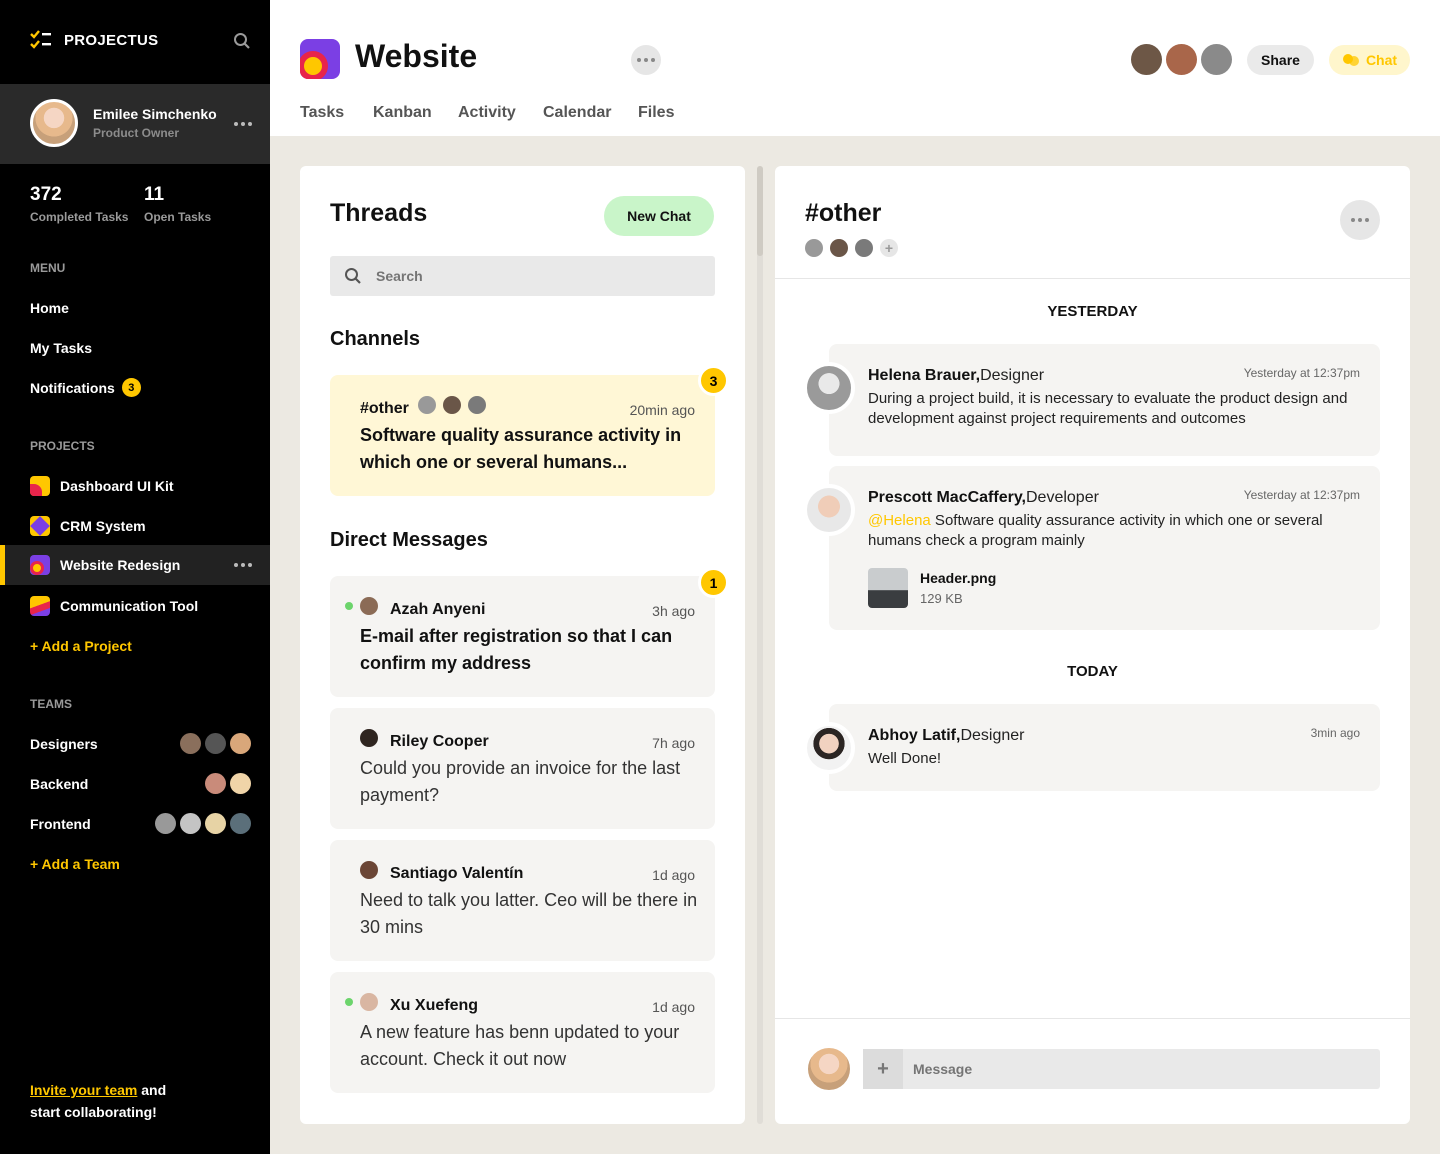 Image resolution: width=1440 pixels, height=1154 pixels. What do you see at coordinates (662, 410) in the screenshot?
I see `channel-time: 20min ago` at bounding box center [662, 410].